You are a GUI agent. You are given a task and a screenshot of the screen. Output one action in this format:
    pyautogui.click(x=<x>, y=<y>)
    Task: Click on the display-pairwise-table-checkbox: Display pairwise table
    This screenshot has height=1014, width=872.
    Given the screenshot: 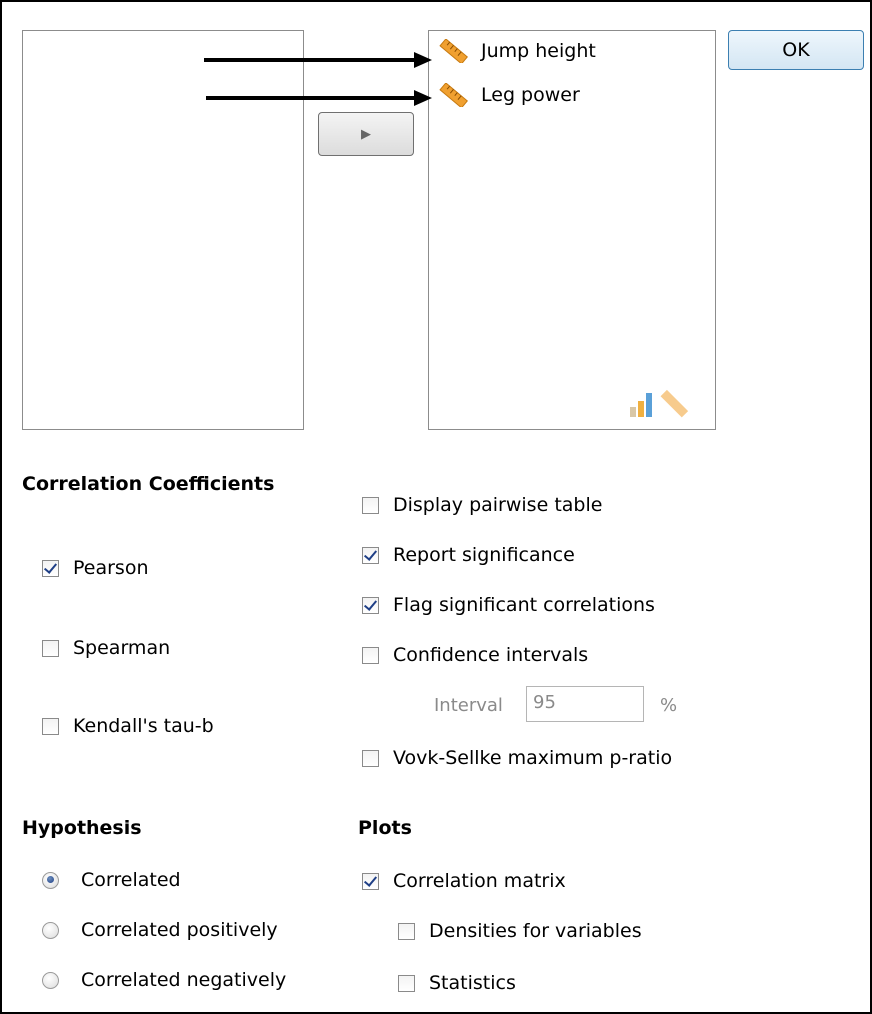 What is the action you would take?
    pyautogui.click(x=482, y=505)
    